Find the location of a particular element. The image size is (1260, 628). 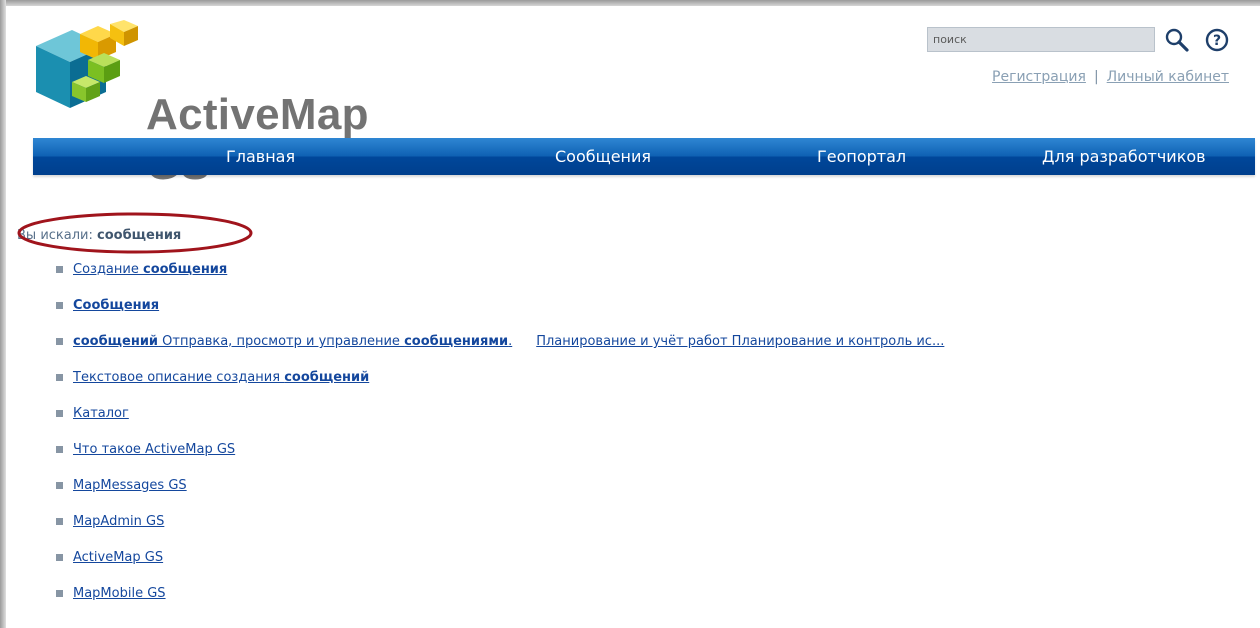

help-button: ? is located at coordinates (1217, 40).